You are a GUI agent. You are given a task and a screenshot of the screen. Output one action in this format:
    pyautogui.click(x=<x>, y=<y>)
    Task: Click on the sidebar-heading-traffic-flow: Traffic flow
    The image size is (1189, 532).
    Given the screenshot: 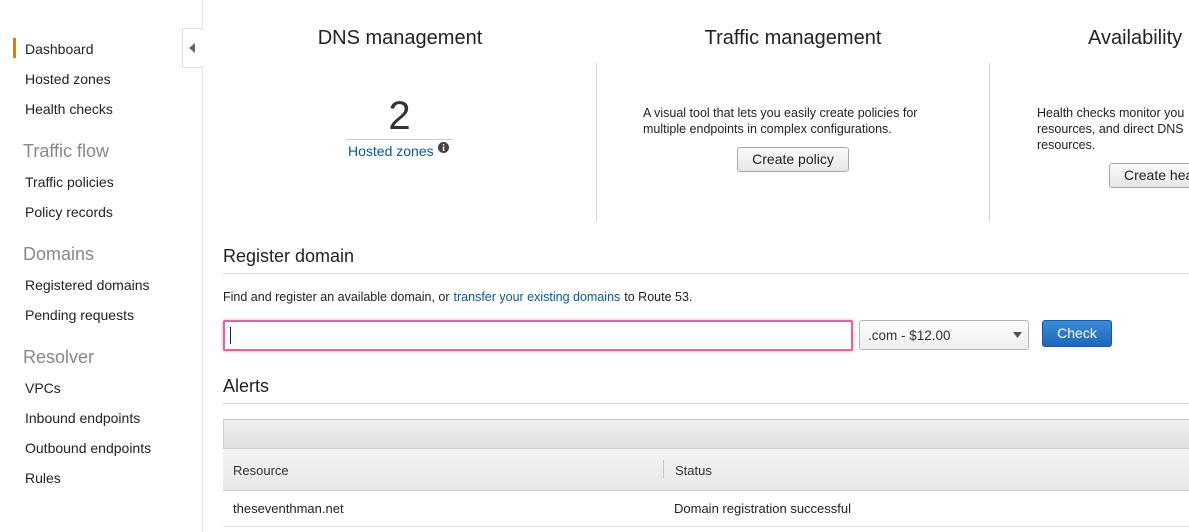 What is the action you would take?
    pyautogui.click(x=66, y=151)
    